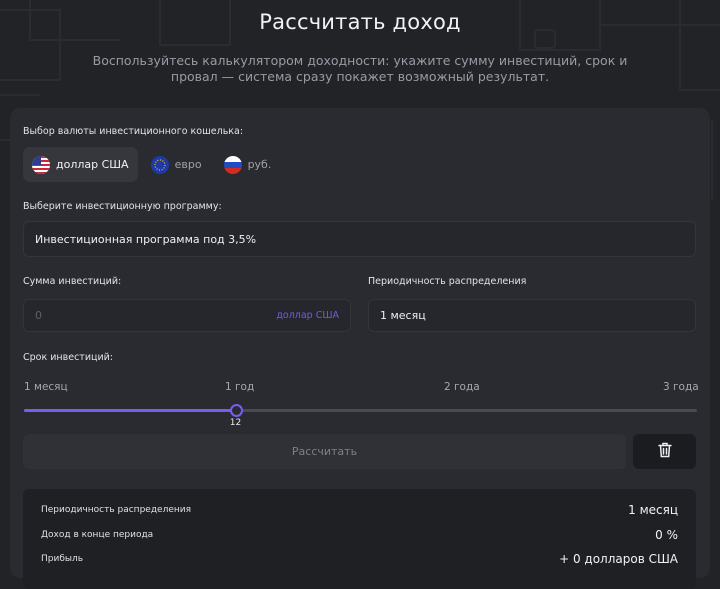 This screenshot has height=589, width=720. What do you see at coordinates (359, 535) in the screenshot?
I see `result-row: Доход в конце периода 0 %` at bounding box center [359, 535].